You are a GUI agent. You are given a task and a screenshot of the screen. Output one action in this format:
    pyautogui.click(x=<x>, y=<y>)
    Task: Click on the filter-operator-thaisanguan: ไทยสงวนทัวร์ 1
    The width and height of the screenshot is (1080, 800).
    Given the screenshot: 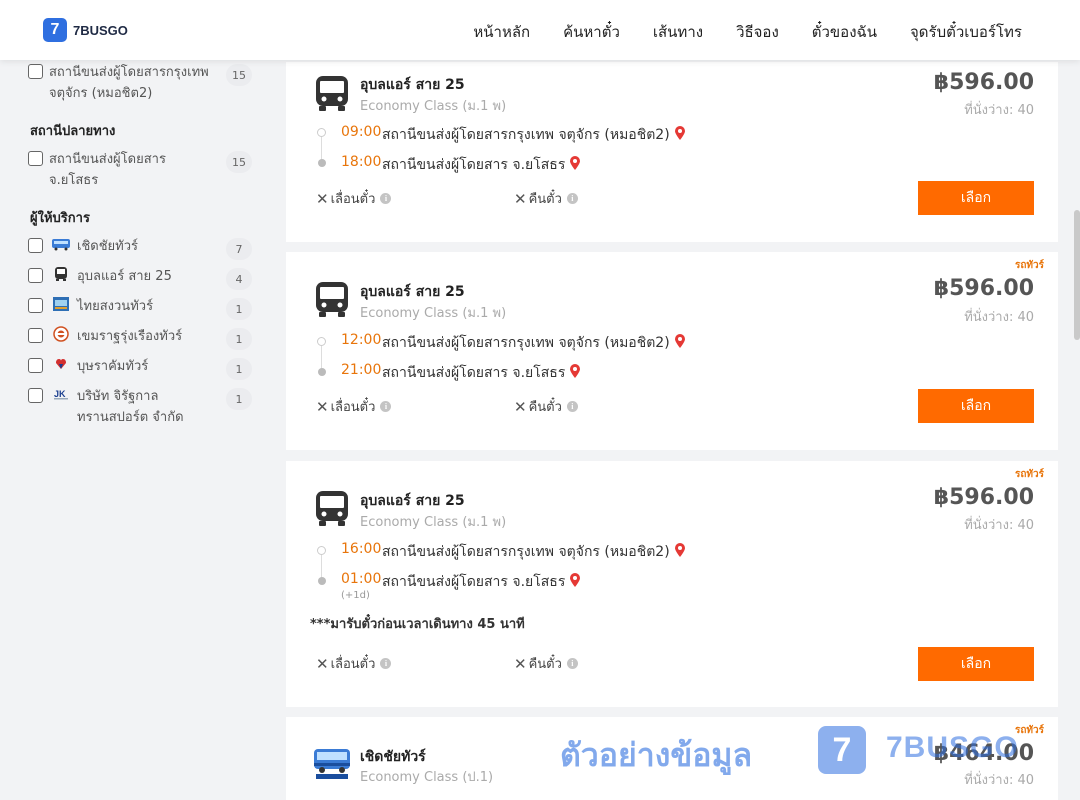 What is the action you would take?
    pyautogui.click(x=144, y=311)
    